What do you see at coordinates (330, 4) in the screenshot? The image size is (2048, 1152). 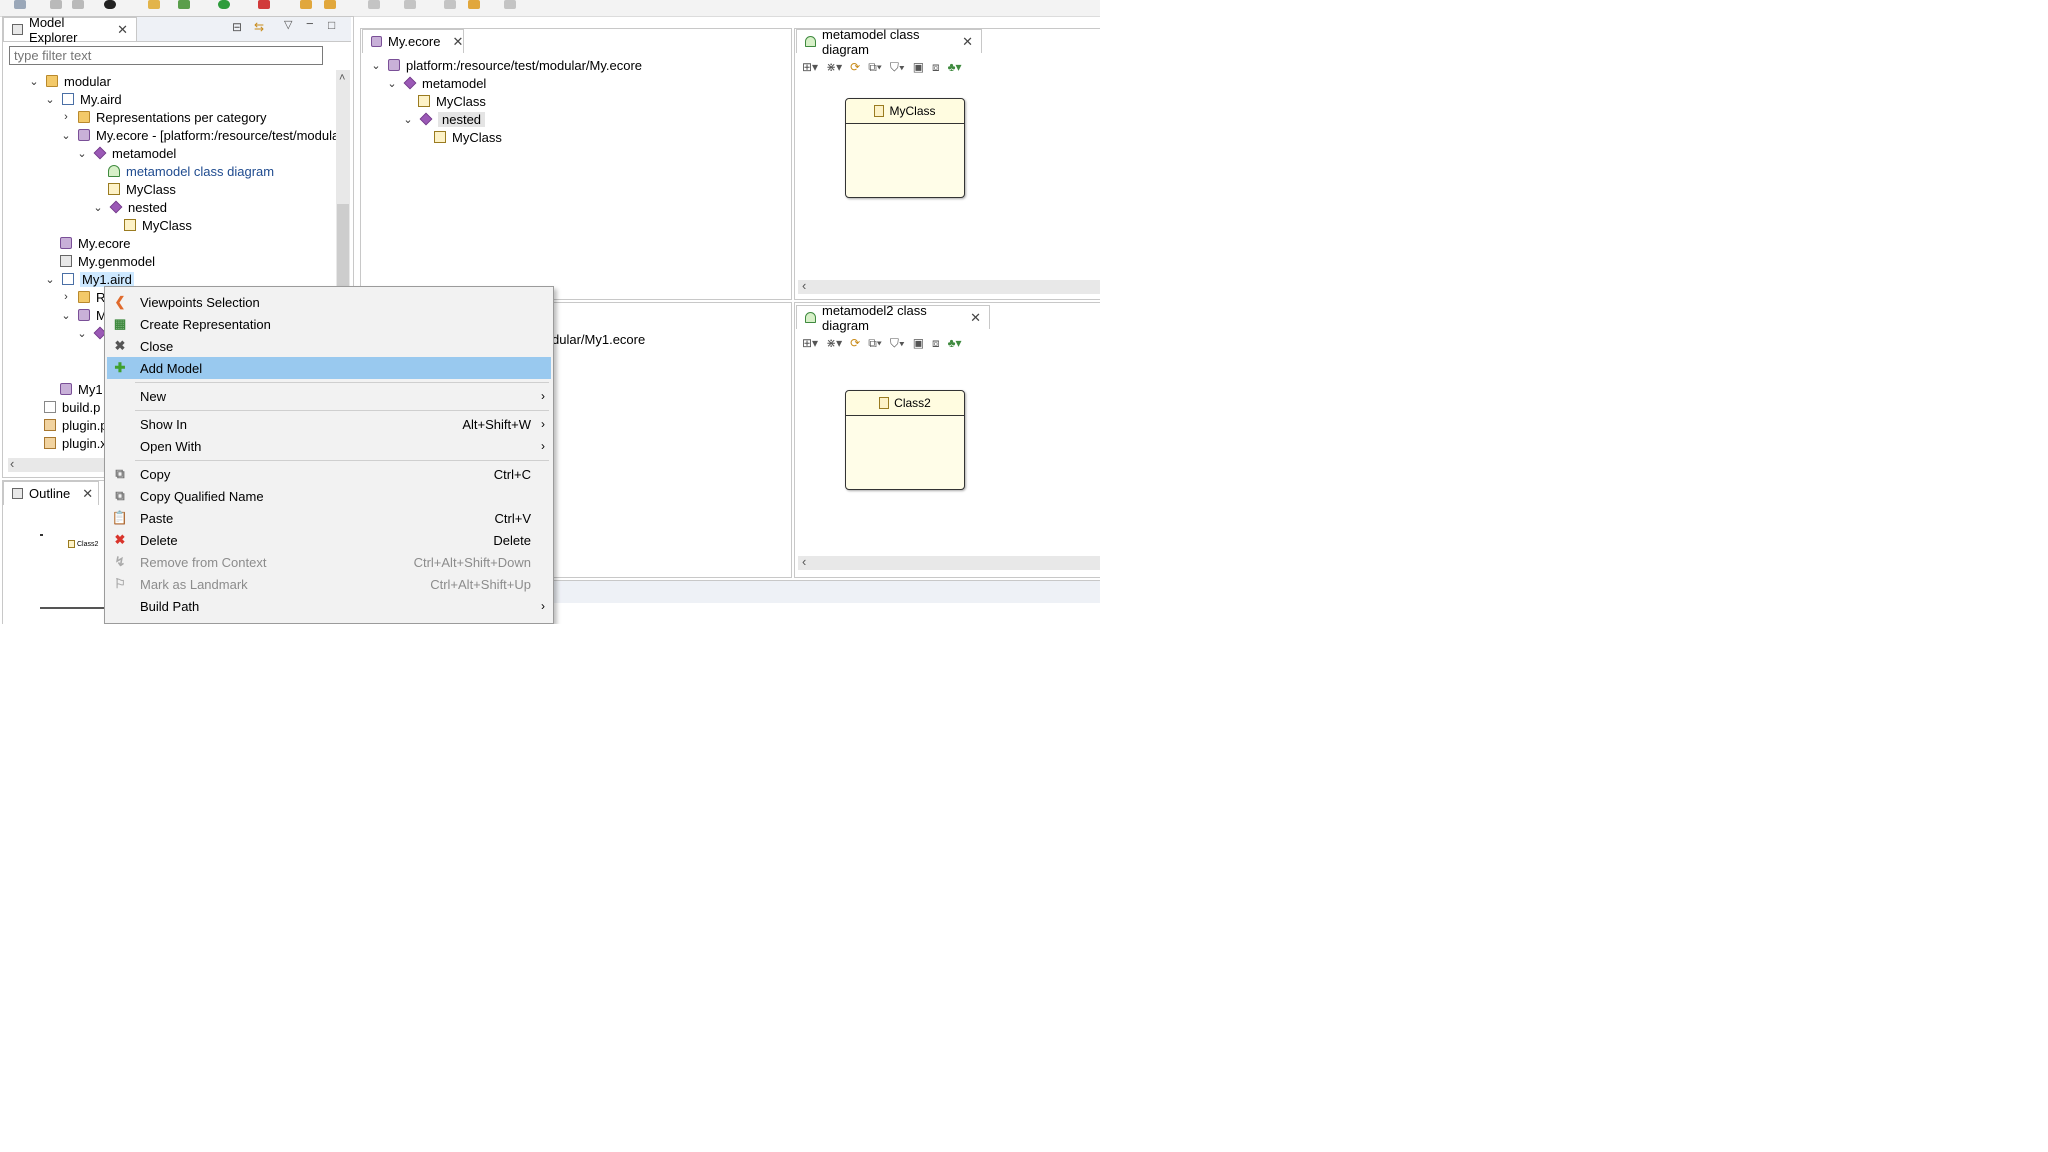 I see `search-icon` at bounding box center [330, 4].